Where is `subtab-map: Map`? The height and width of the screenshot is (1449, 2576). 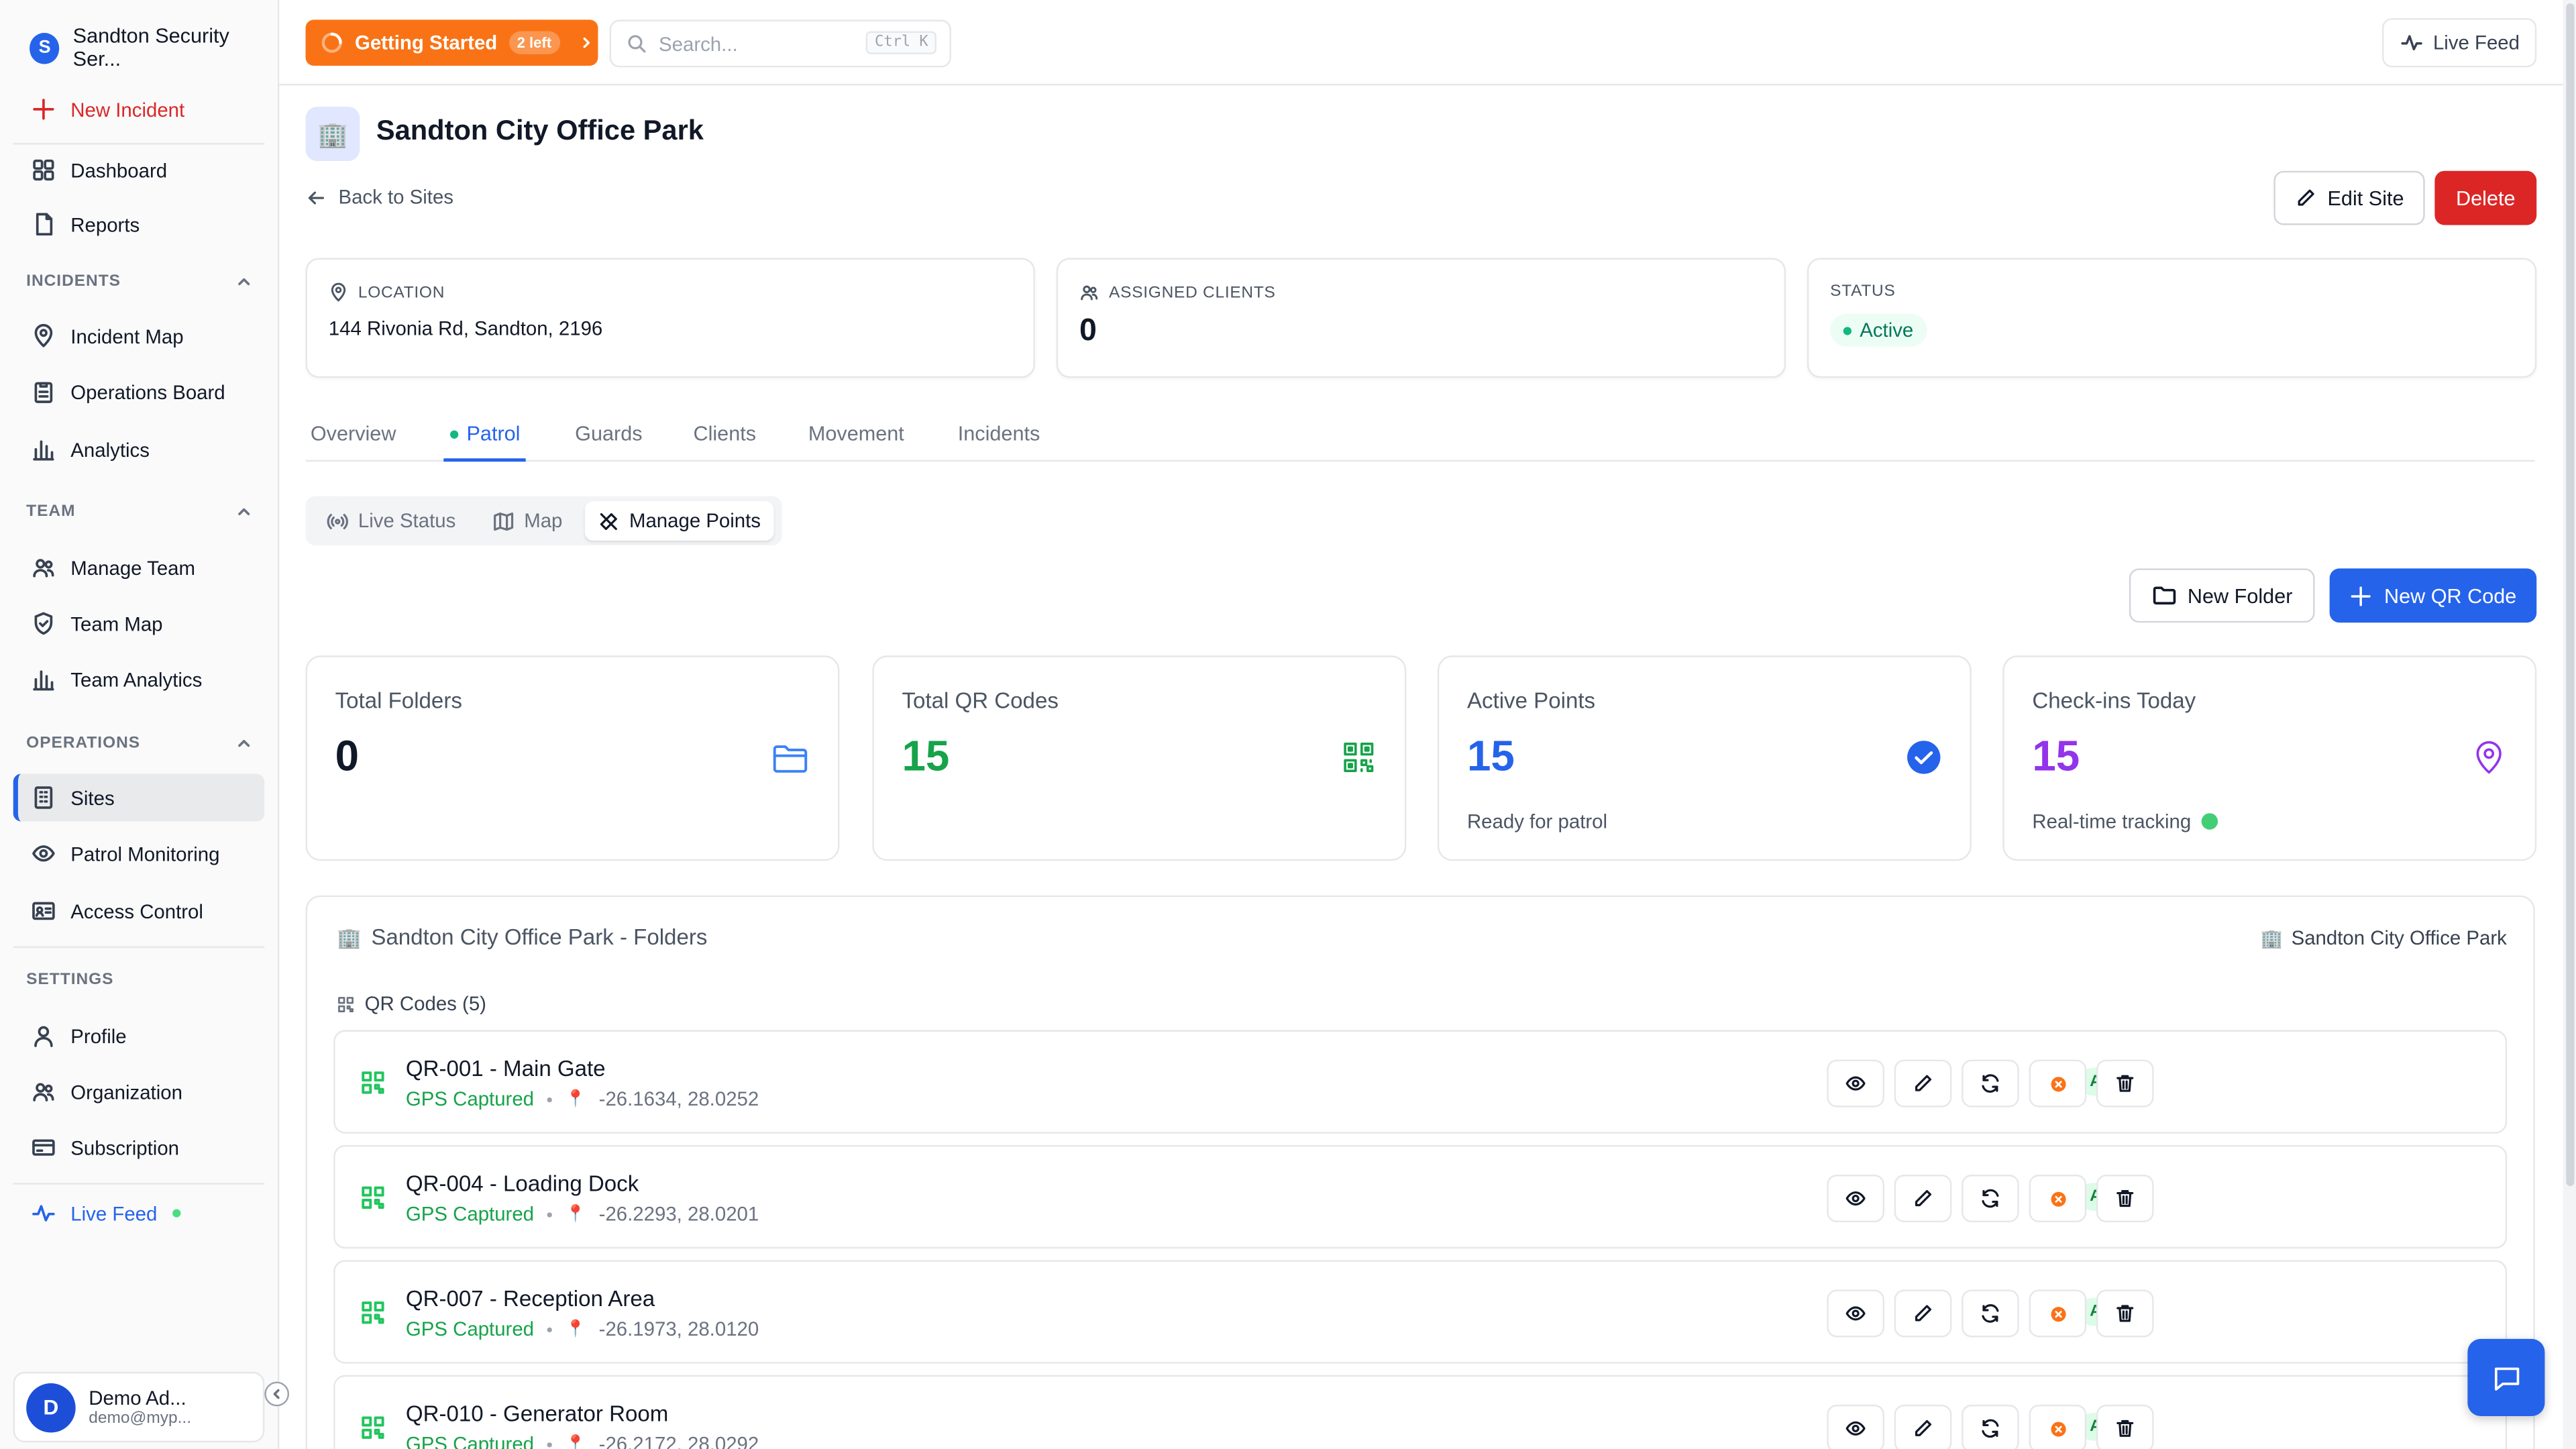
subtab-map: Map is located at coordinates (528, 521).